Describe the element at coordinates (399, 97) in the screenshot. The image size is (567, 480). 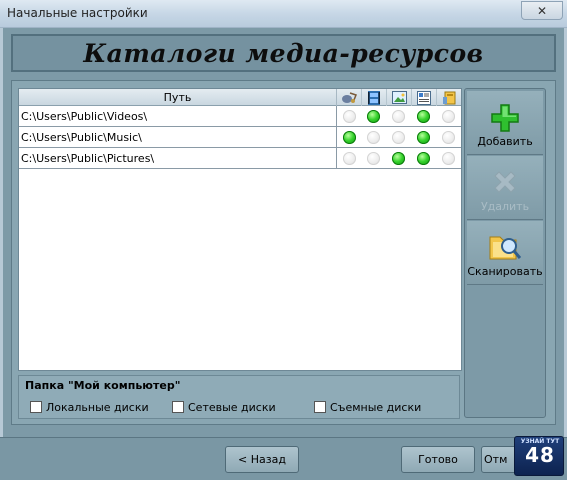
I see `image-icon` at that location.